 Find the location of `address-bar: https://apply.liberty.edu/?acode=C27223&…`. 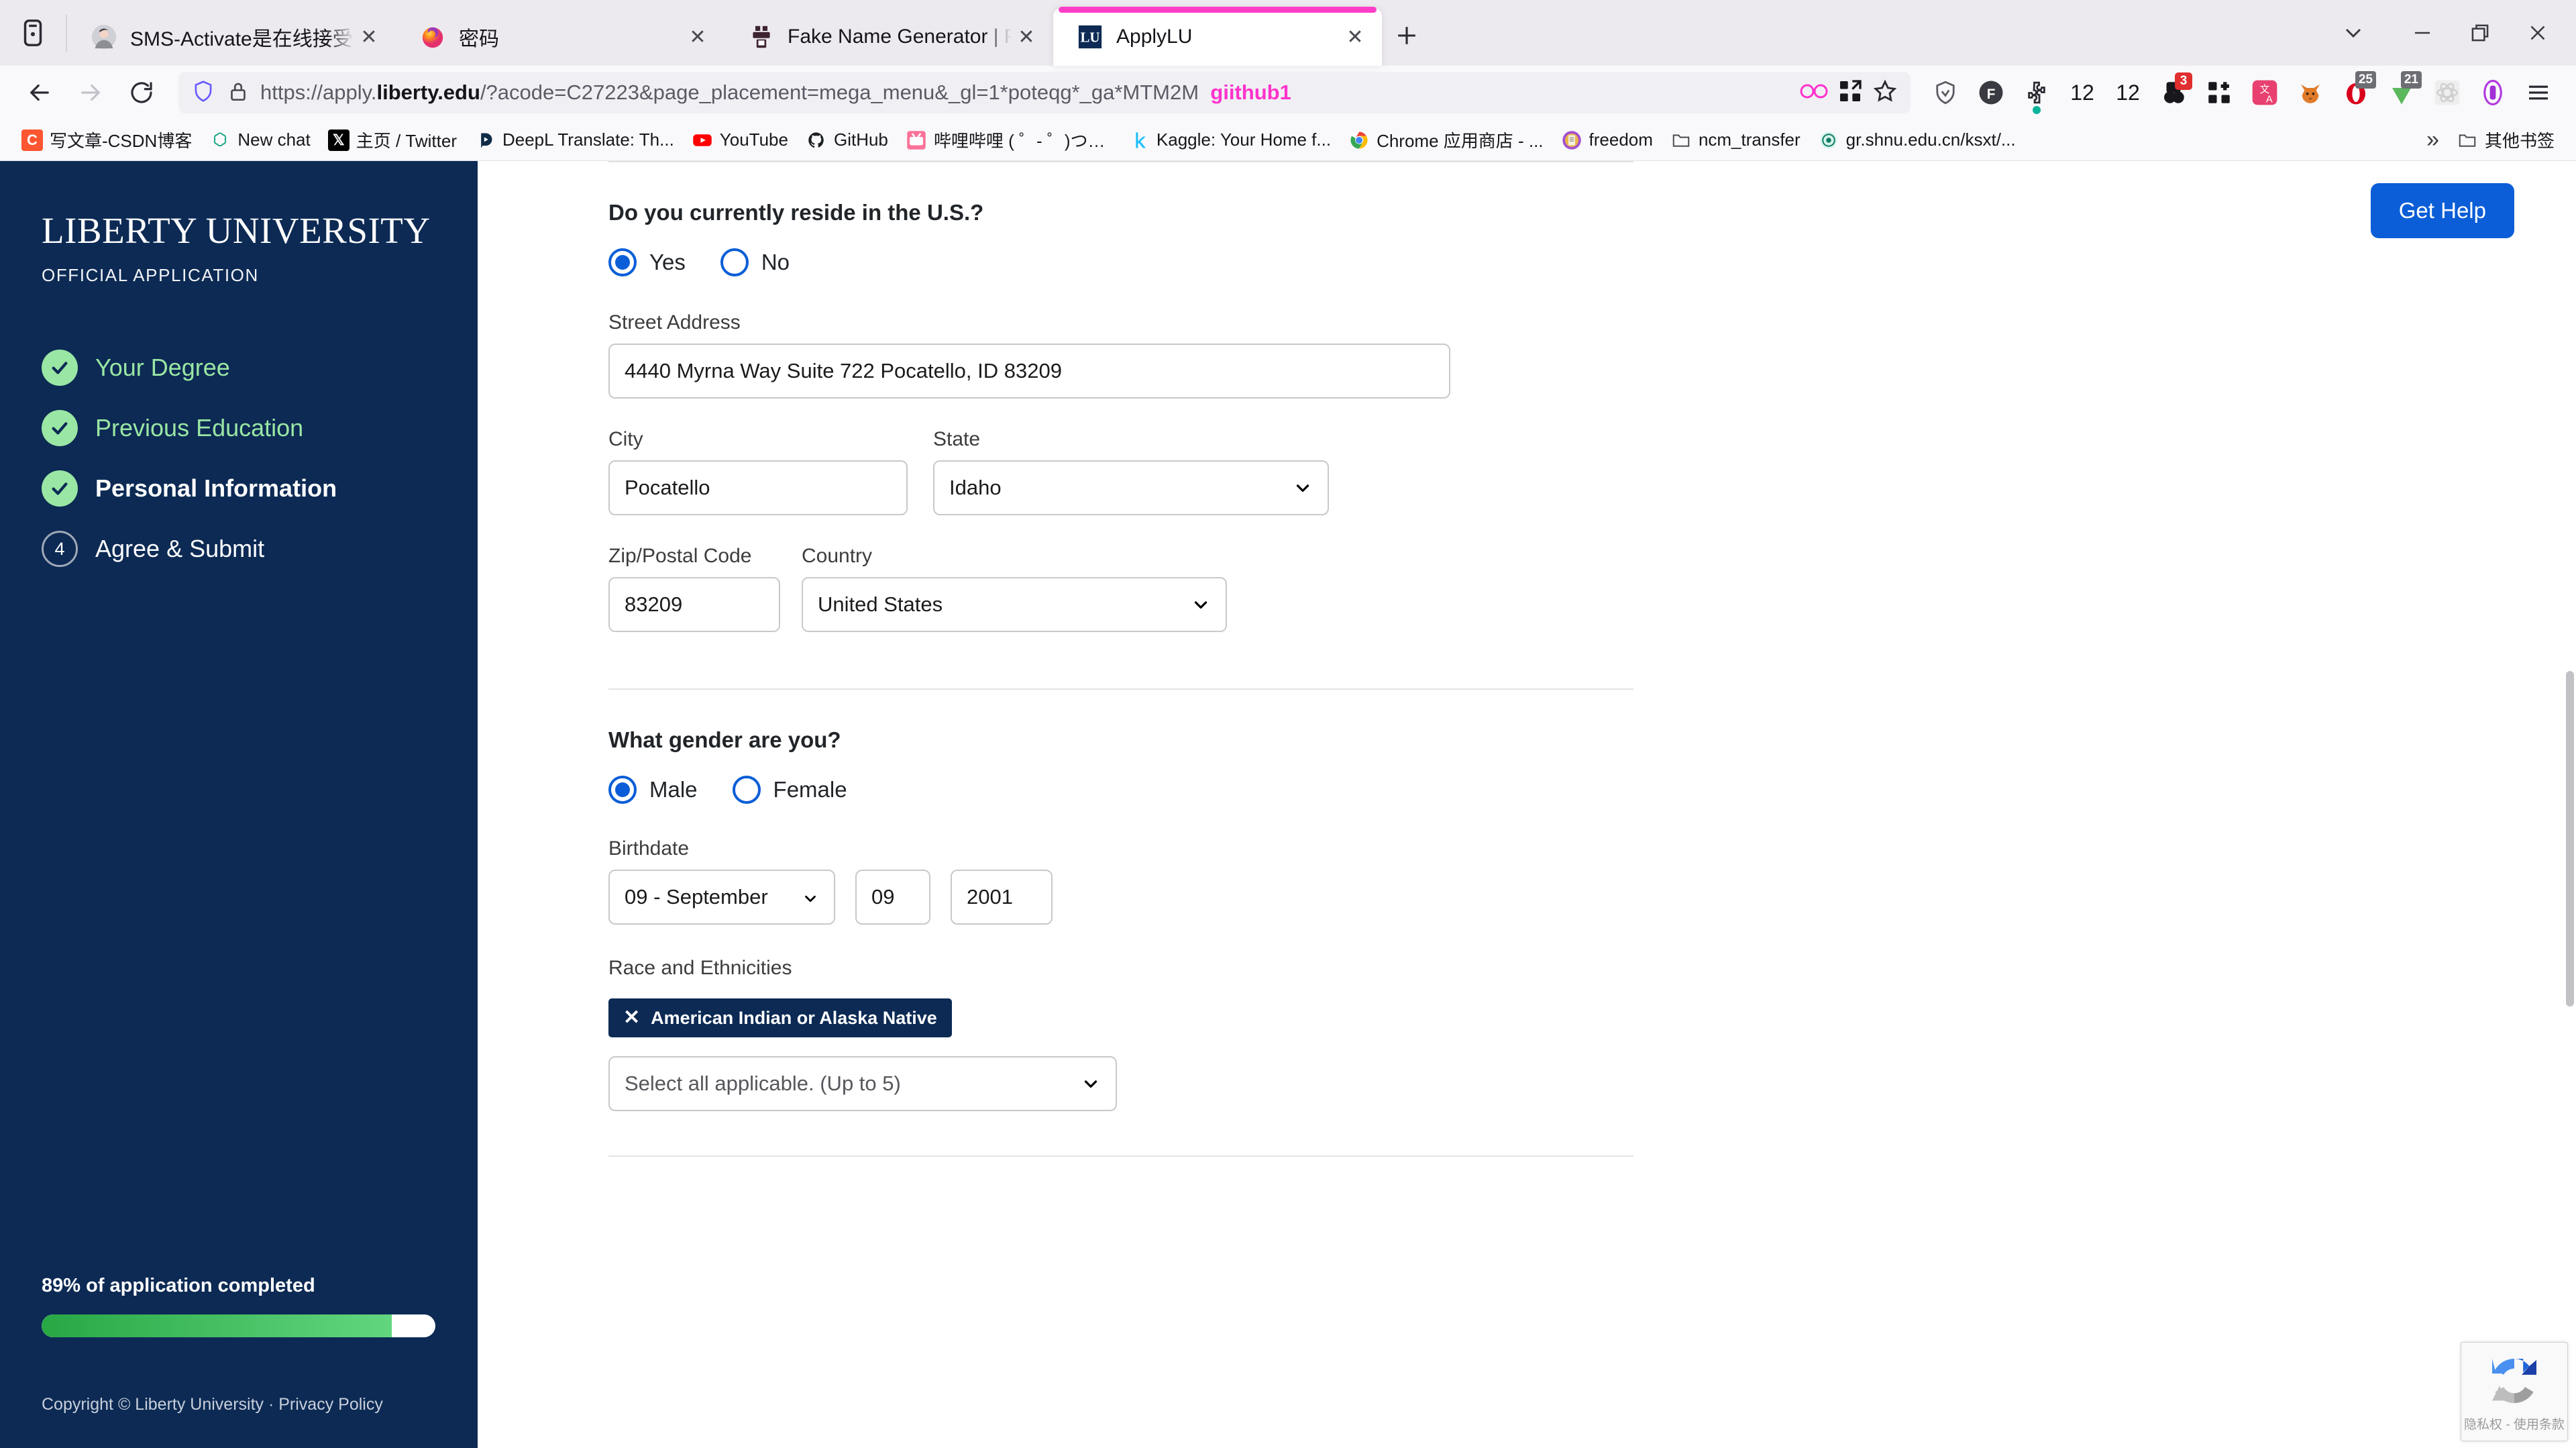

address-bar: https://apply.liberty.edu/?acode=C27223&… is located at coordinates (1044, 92).